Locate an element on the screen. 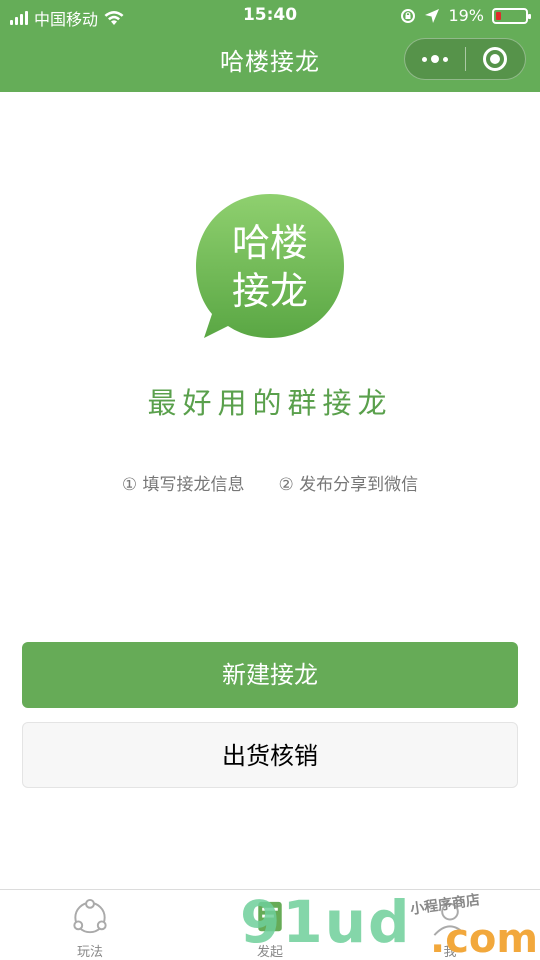  user-icon is located at coordinates (450, 919).